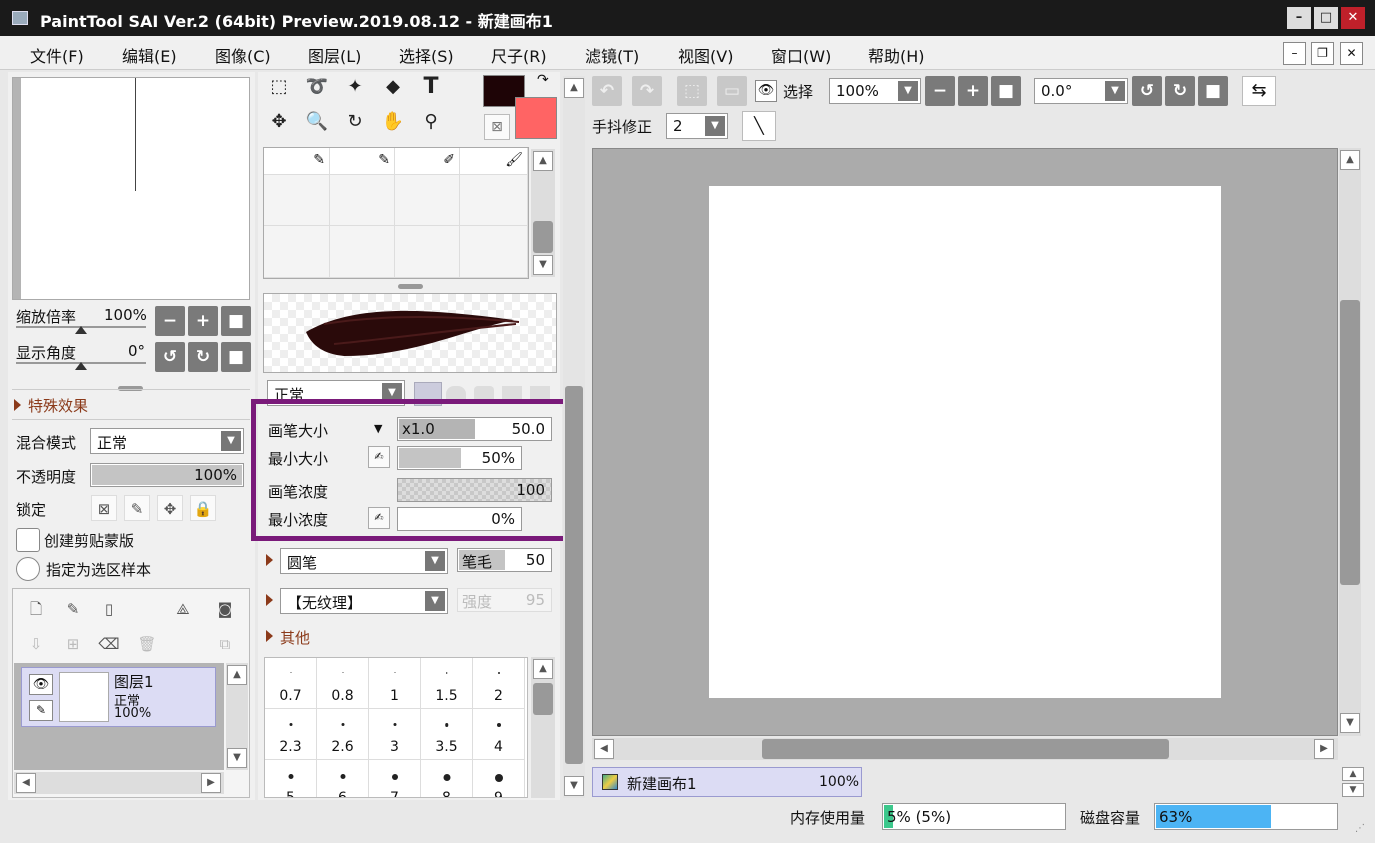 This screenshot has width=1375, height=843. What do you see at coordinates (940, 91) in the screenshot?
I see `zoom-out-button: −` at bounding box center [940, 91].